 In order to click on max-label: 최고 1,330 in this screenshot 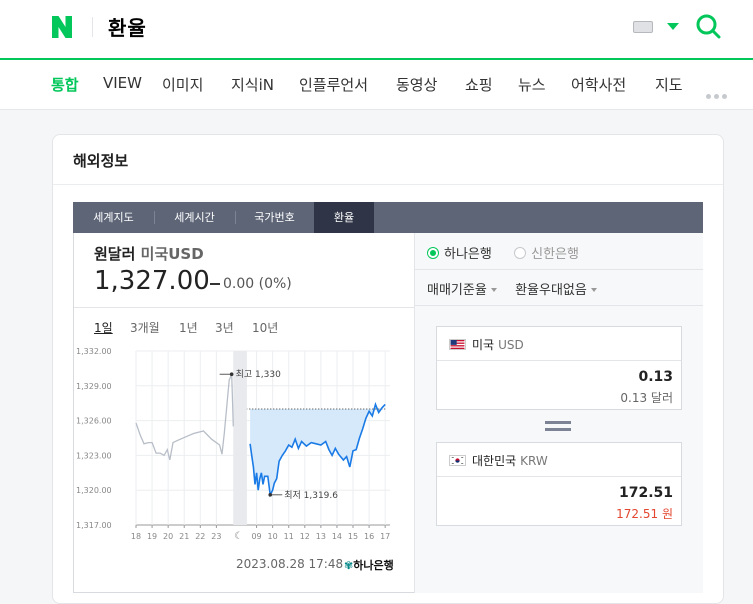, I will do `click(258, 374)`.